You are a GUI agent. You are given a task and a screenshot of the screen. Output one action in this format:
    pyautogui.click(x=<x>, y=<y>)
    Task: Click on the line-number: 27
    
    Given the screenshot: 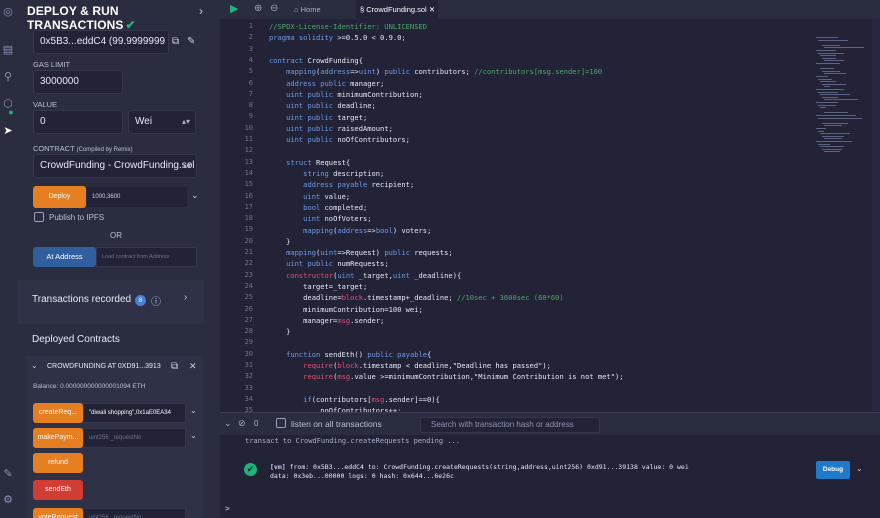 What is the action you would take?
    pyautogui.click(x=248, y=319)
    